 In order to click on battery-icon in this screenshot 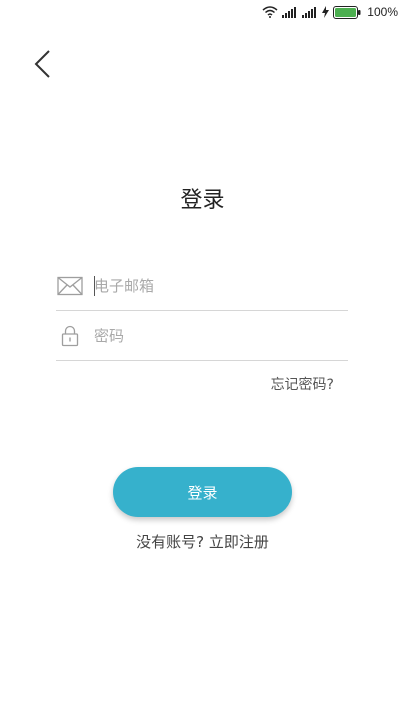, I will do `click(347, 12)`.